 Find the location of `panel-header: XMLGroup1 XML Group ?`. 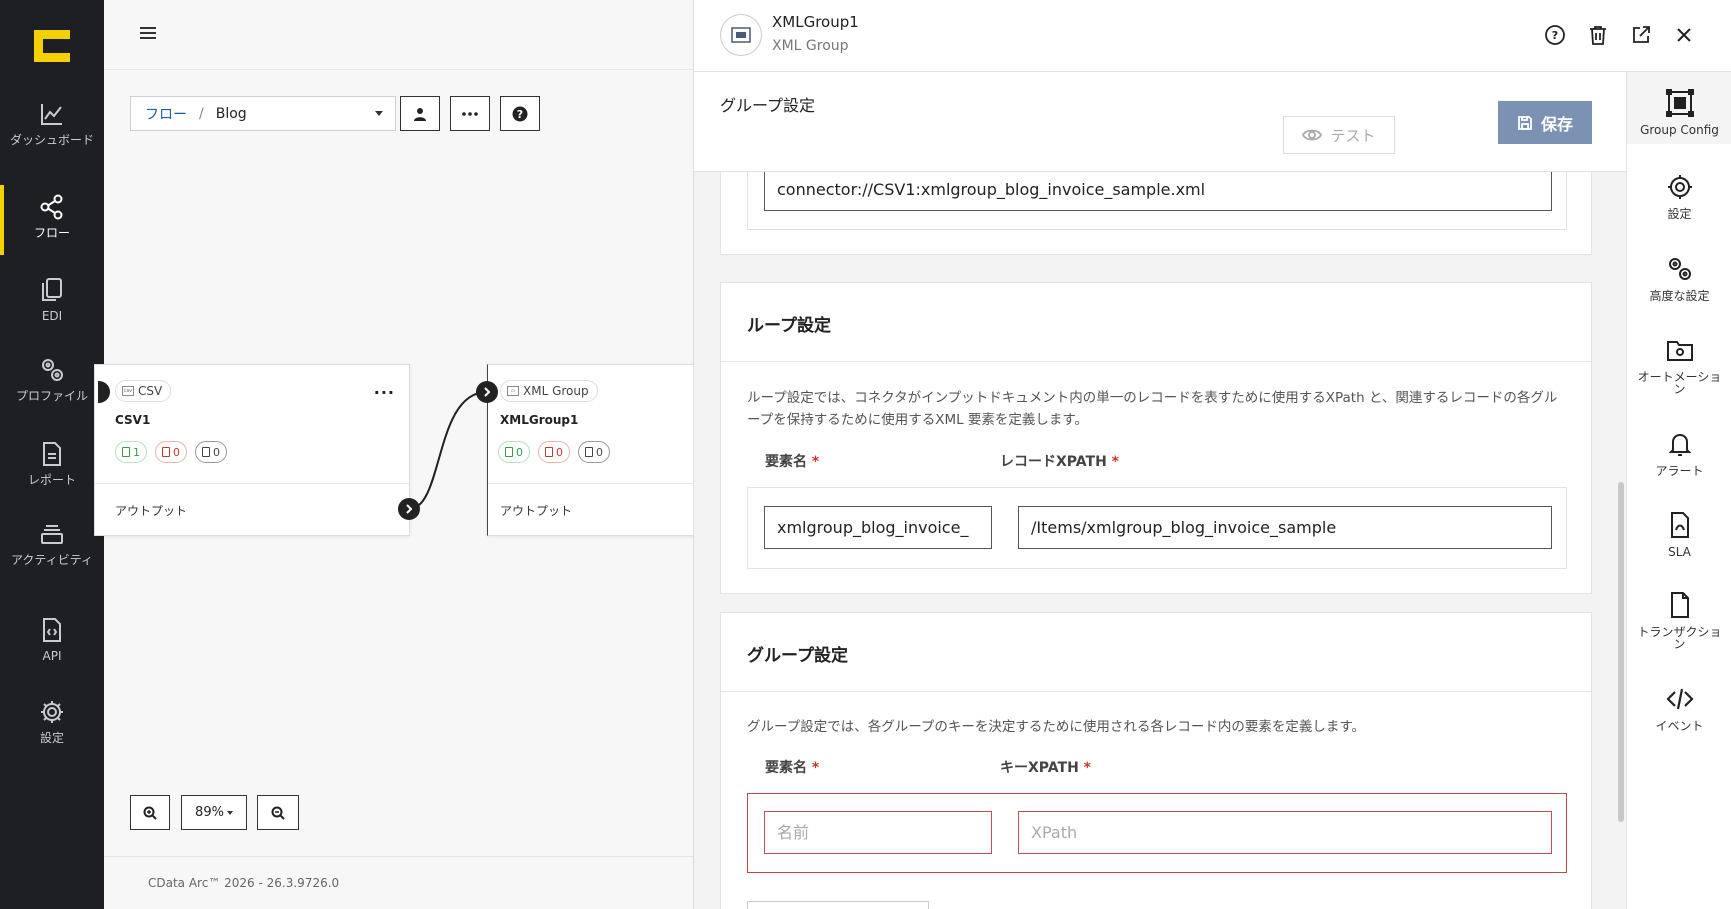

panel-header: XMLGroup1 XML Group ? is located at coordinates (1212, 36).